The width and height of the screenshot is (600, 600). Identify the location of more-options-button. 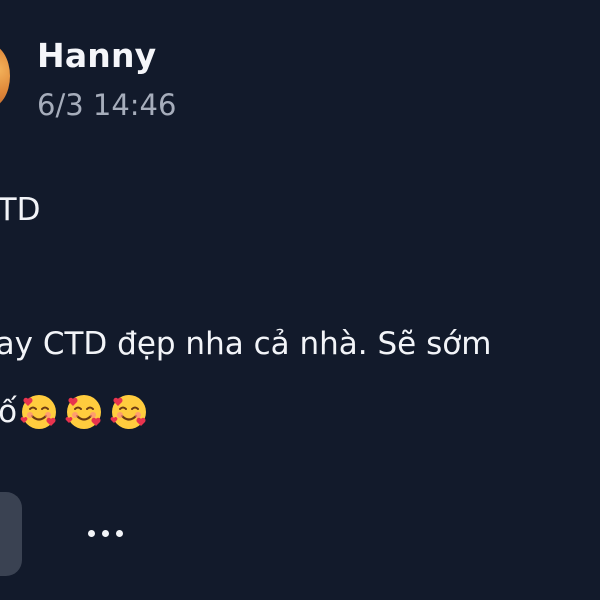
(105, 533).